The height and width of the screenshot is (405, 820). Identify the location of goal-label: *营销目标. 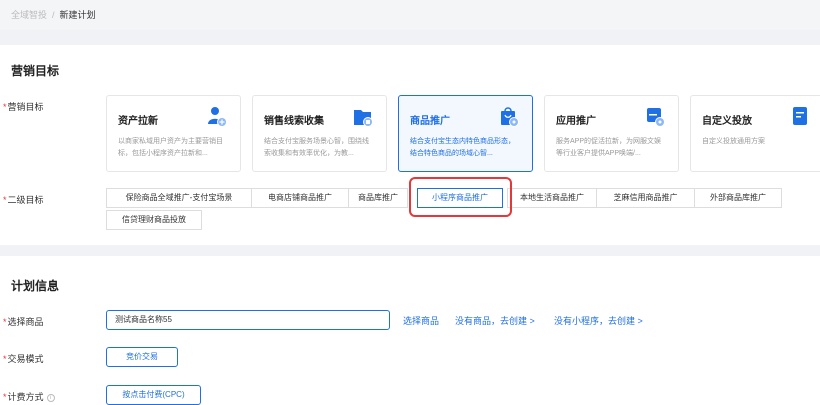
(23, 107).